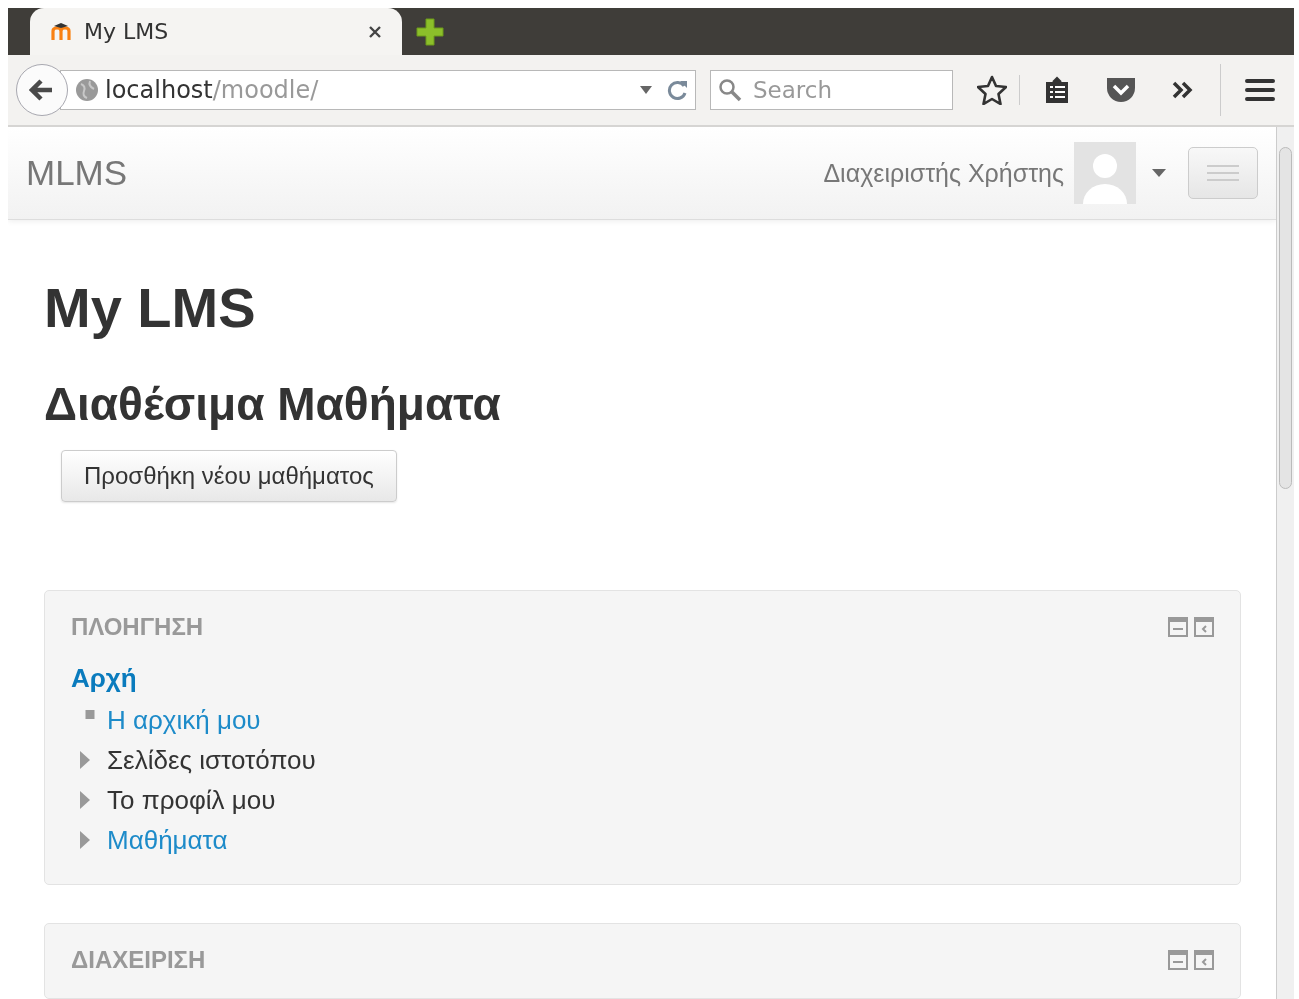  I want to click on home-link: Αρχή, so click(104, 679).